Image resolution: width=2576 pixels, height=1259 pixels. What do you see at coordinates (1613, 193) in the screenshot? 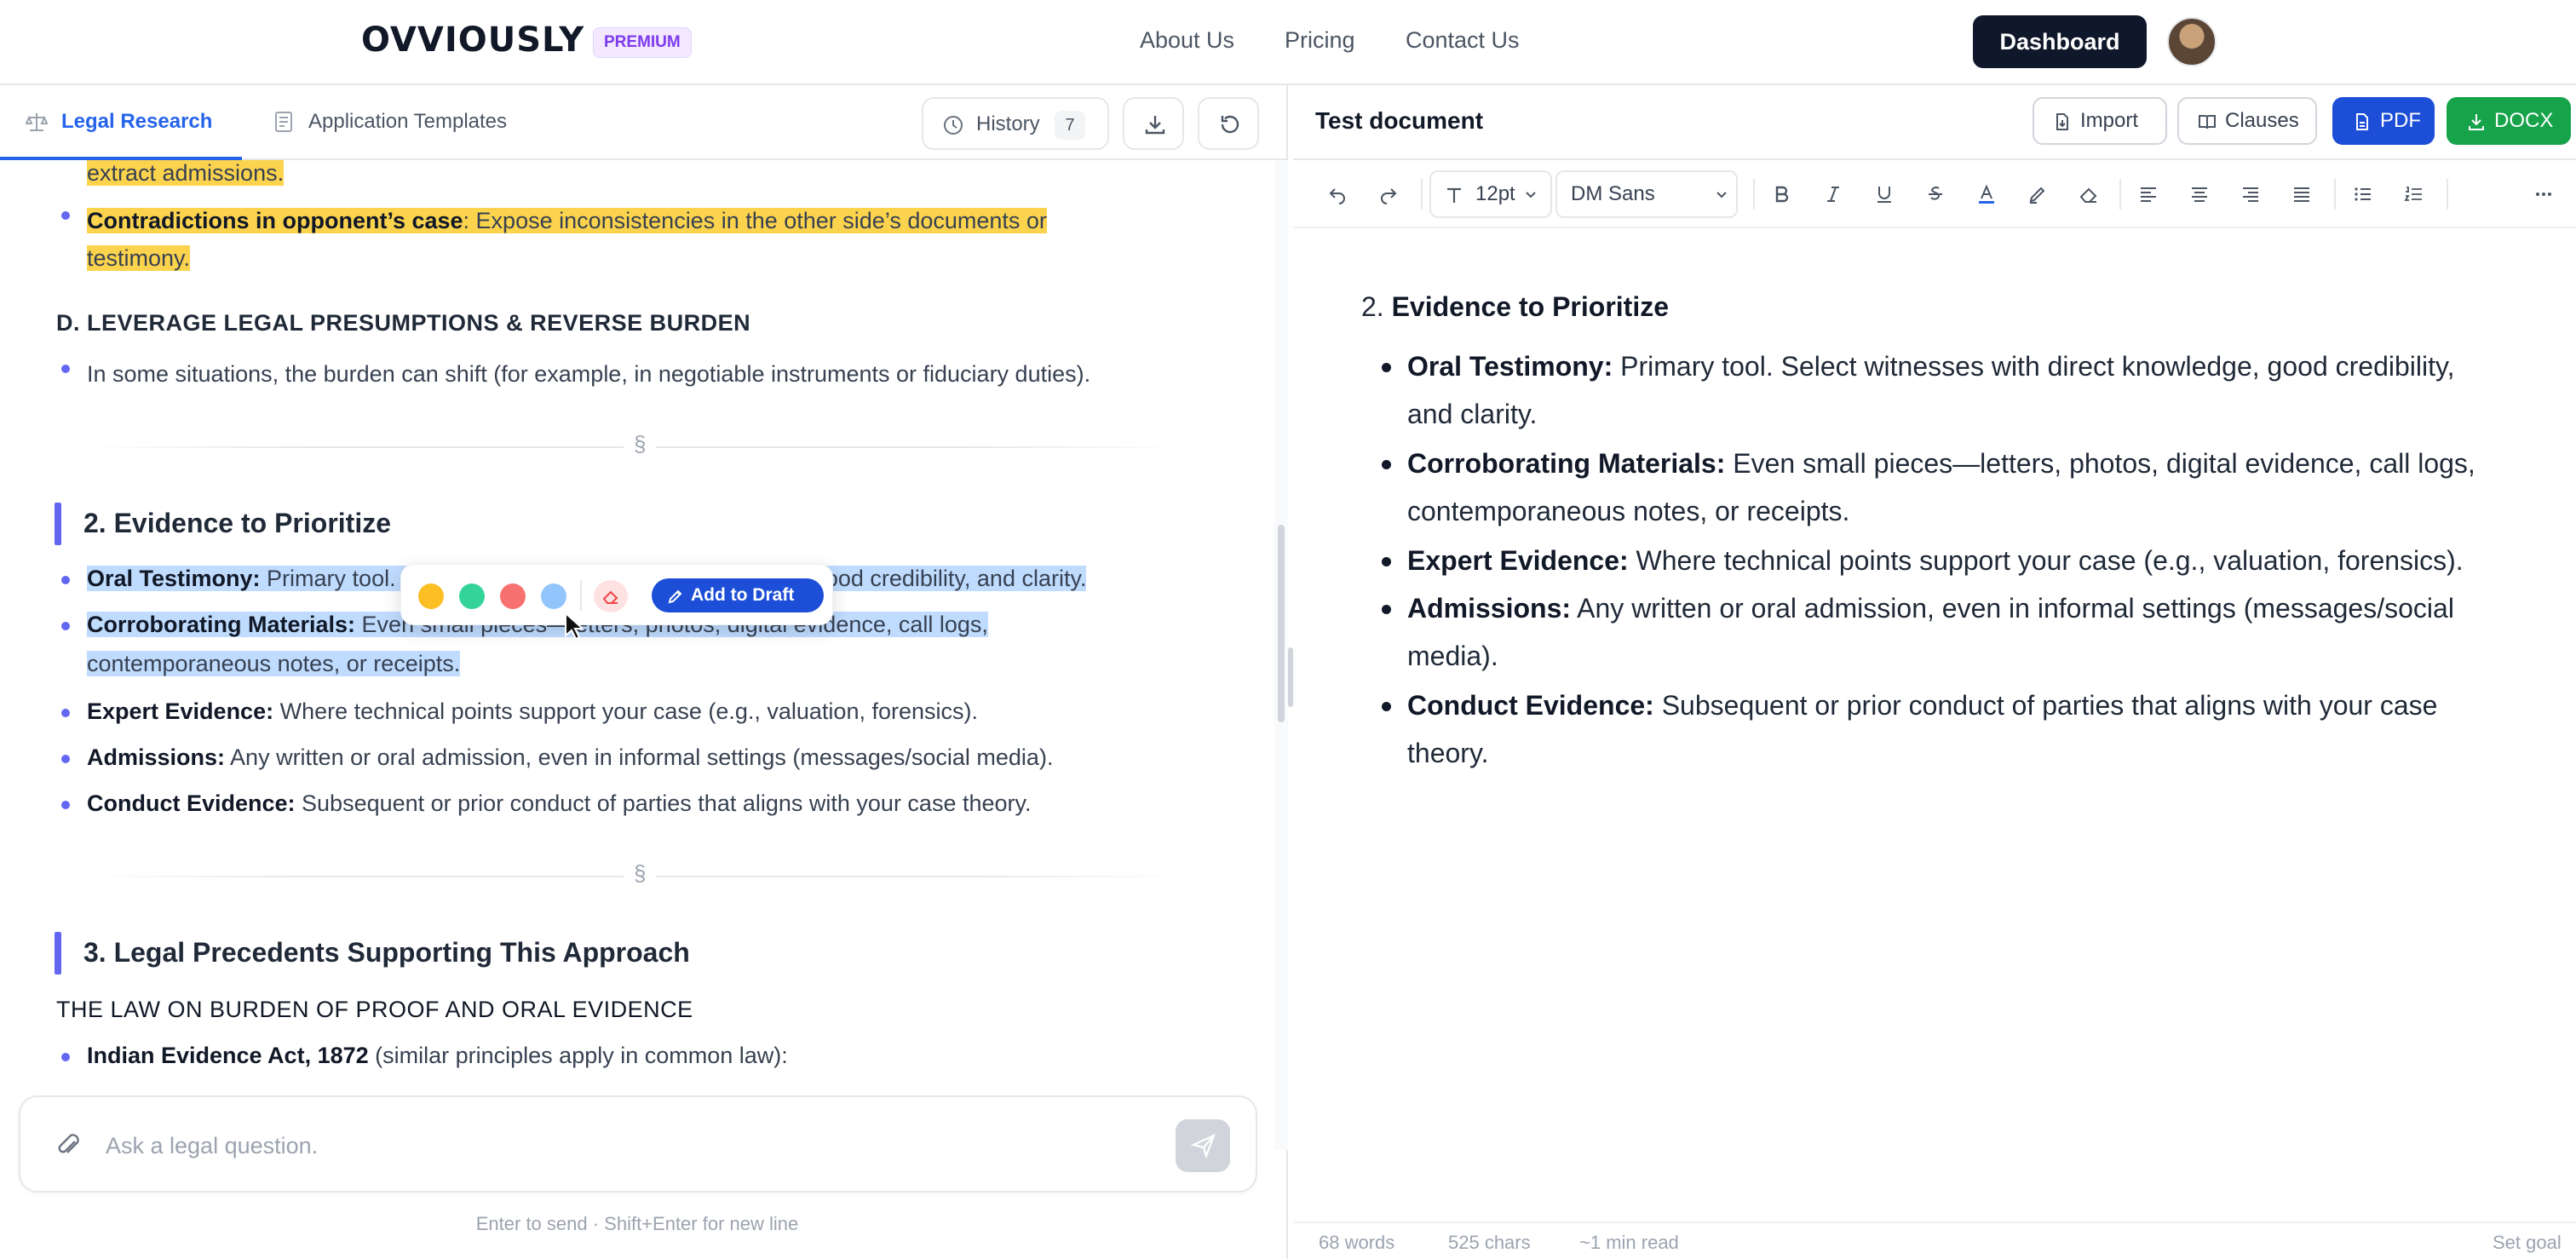
I see `font-family-value: DM Sans` at bounding box center [1613, 193].